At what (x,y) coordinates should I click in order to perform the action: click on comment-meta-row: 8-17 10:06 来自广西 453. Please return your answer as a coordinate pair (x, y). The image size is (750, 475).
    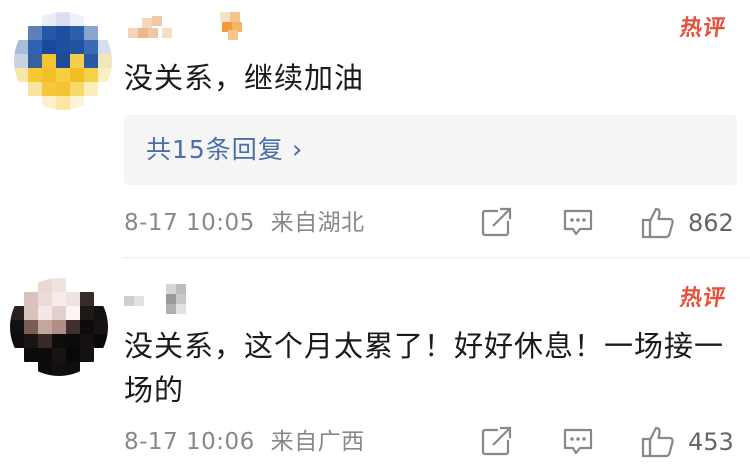
    Looking at the image, I should click on (430, 442).